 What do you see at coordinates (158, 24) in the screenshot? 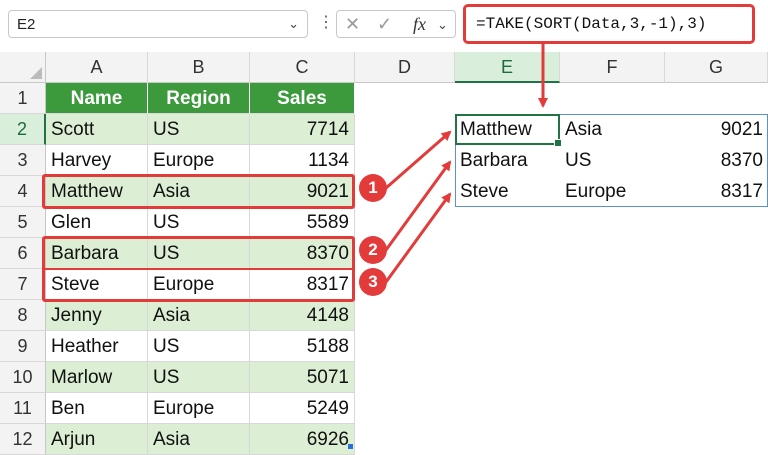
I see `name-box: E2 ⌄` at bounding box center [158, 24].